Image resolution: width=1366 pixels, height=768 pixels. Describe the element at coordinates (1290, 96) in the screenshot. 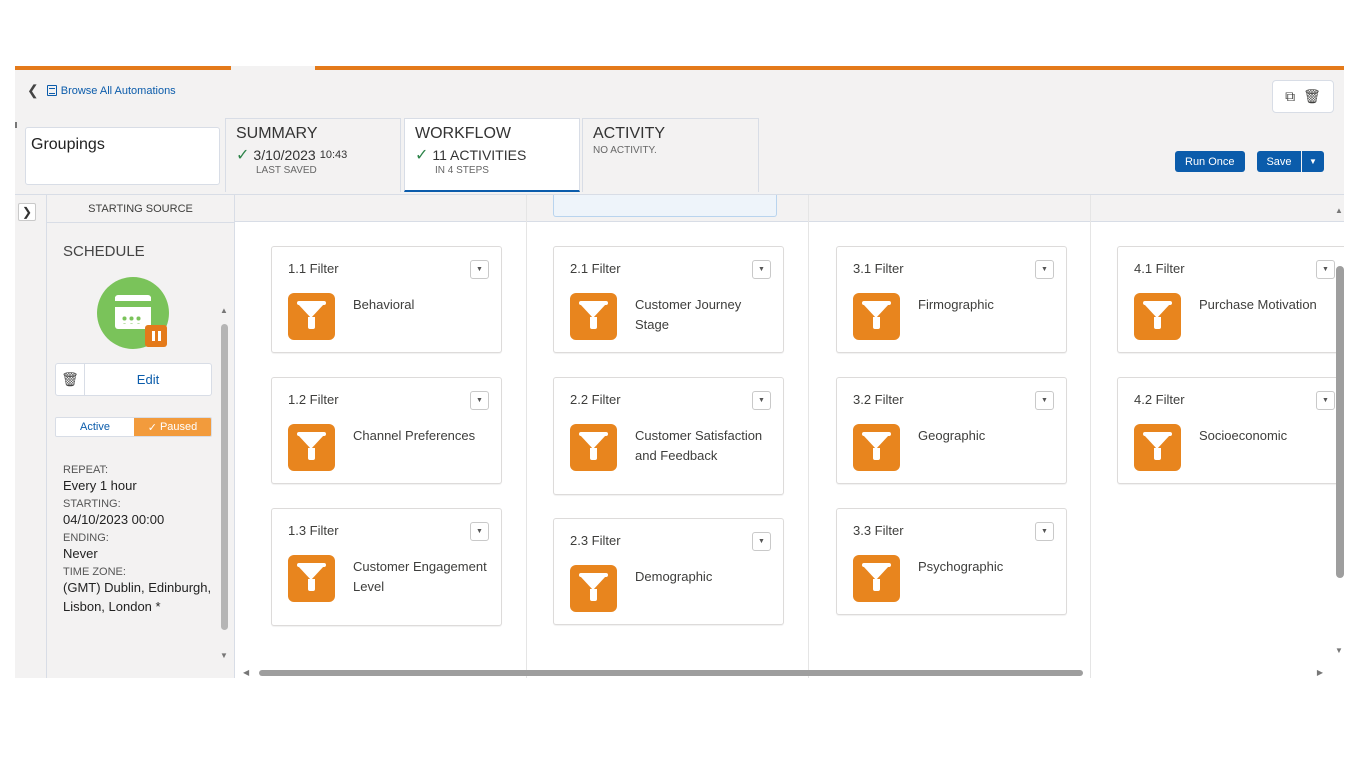

I see `copy-icon: ⧉` at that location.